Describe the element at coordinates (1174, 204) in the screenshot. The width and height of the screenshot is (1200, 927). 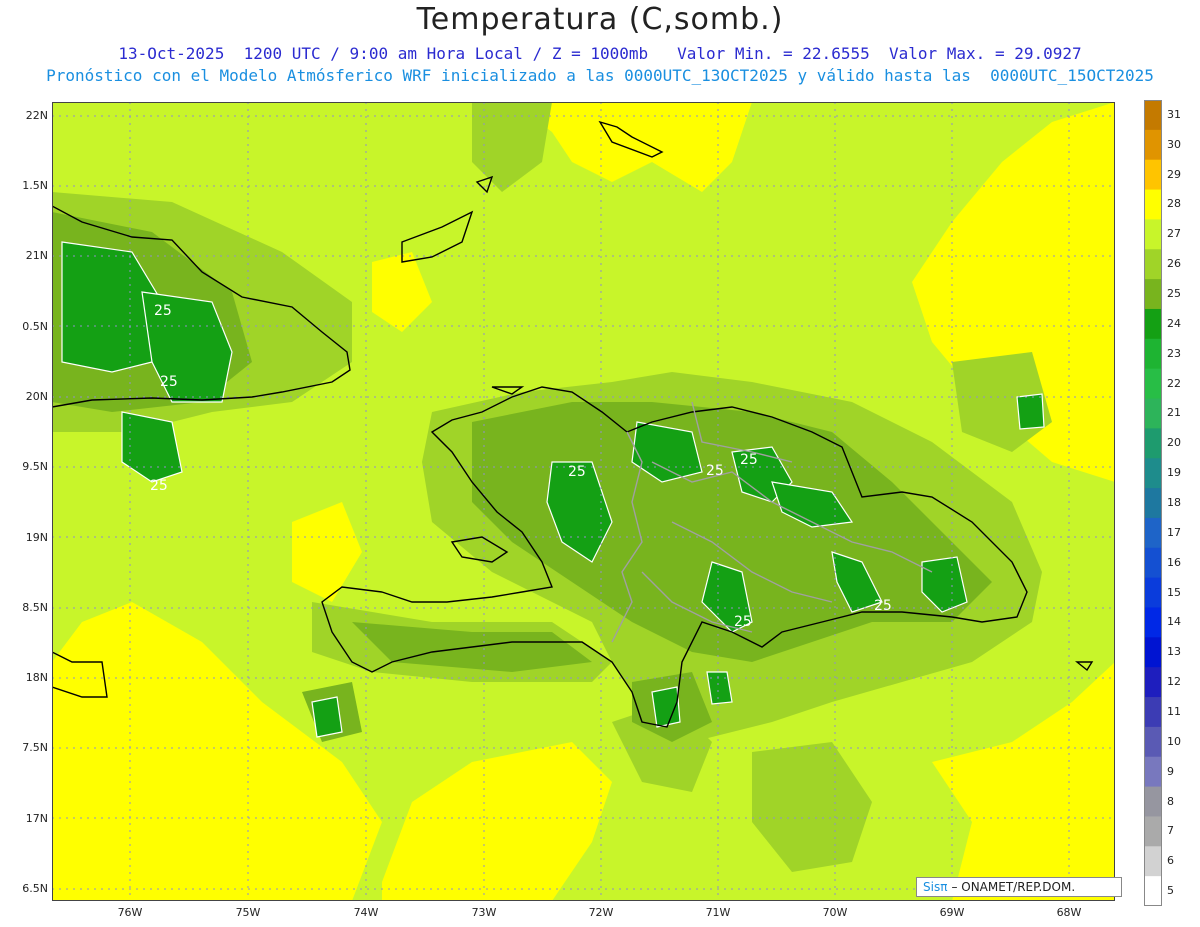
I see `colorbar-label: 28` at that location.